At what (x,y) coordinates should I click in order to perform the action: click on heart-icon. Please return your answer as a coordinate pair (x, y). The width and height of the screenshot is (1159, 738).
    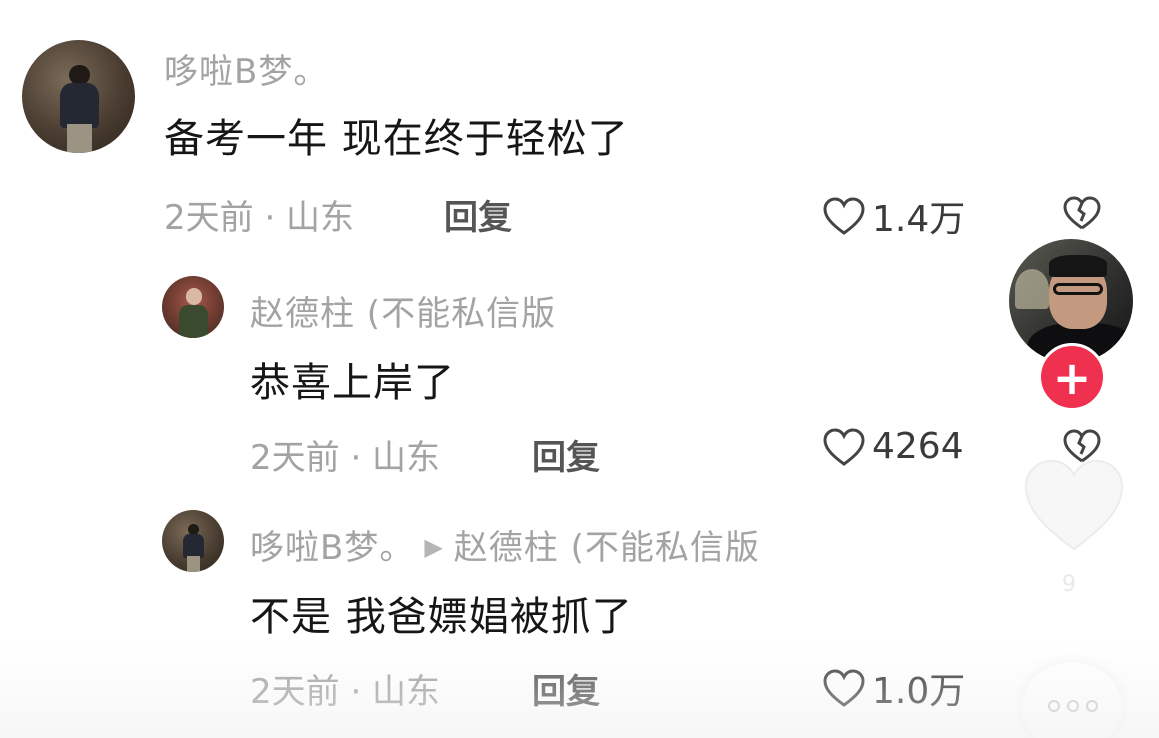
    Looking at the image, I should click on (1074, 505).